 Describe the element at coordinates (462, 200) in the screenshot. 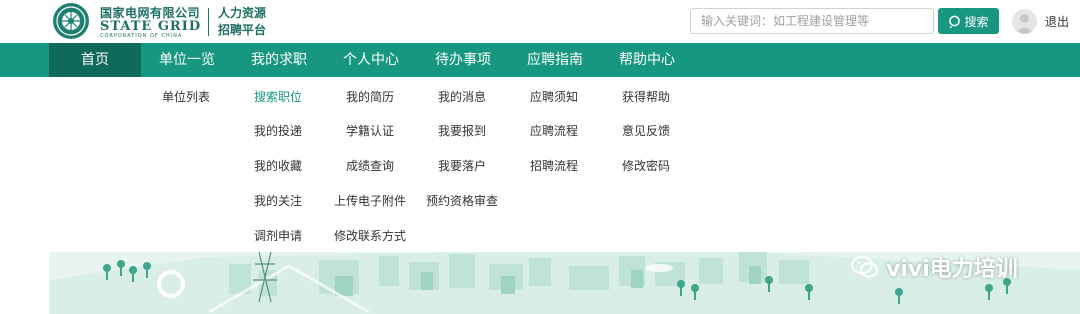

I see `submenu-qualification-review: 预约资格审查` at that location.